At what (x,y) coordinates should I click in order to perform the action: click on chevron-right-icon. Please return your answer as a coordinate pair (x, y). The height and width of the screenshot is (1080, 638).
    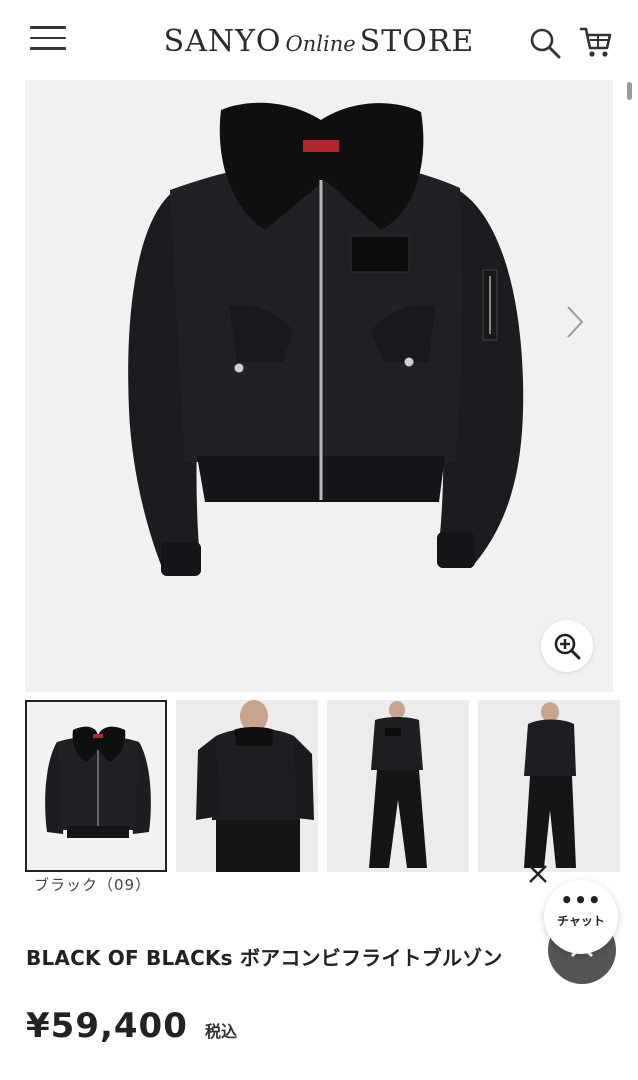
    Looking at the image, I should click on (575, 322).